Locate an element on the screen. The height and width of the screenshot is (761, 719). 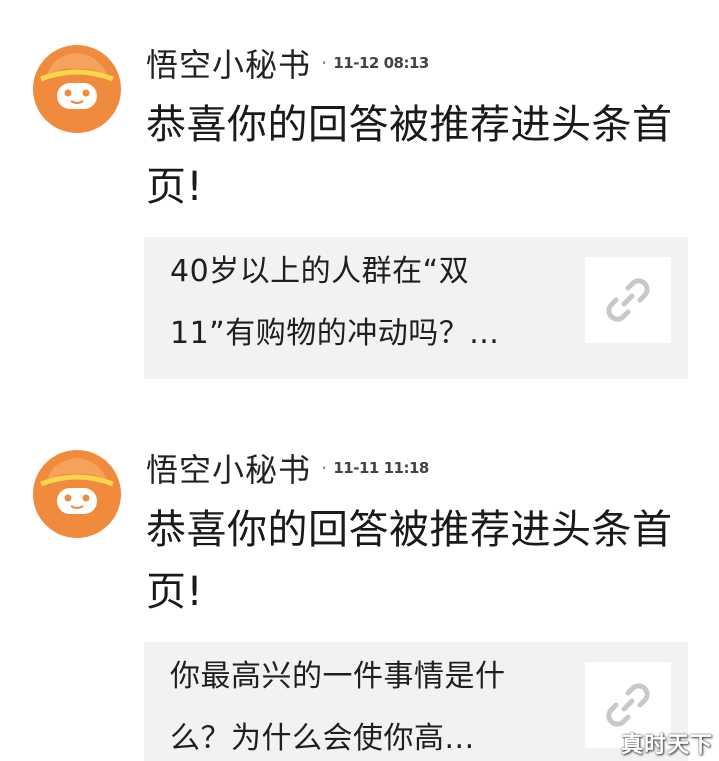
card-thumbnail is located at coordinates (628, 300).